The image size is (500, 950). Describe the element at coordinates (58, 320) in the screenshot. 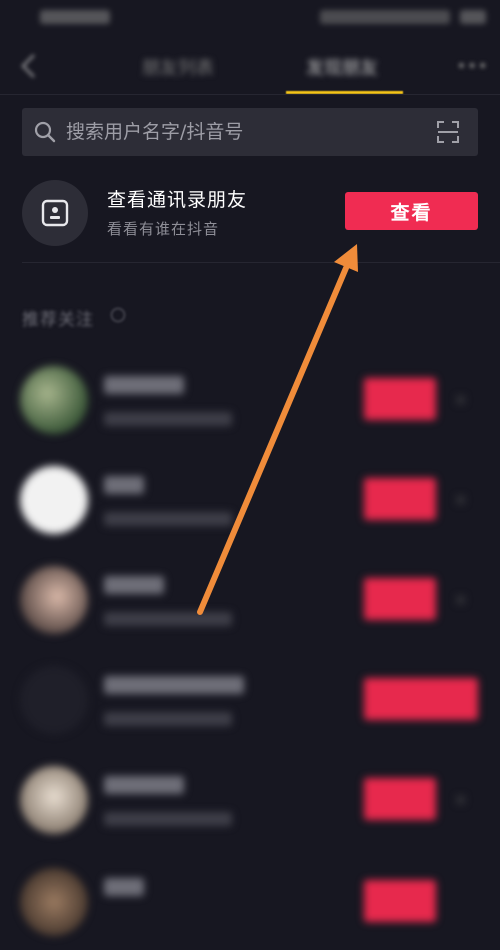

I see `recommend-header: 推荐关注` at that location.